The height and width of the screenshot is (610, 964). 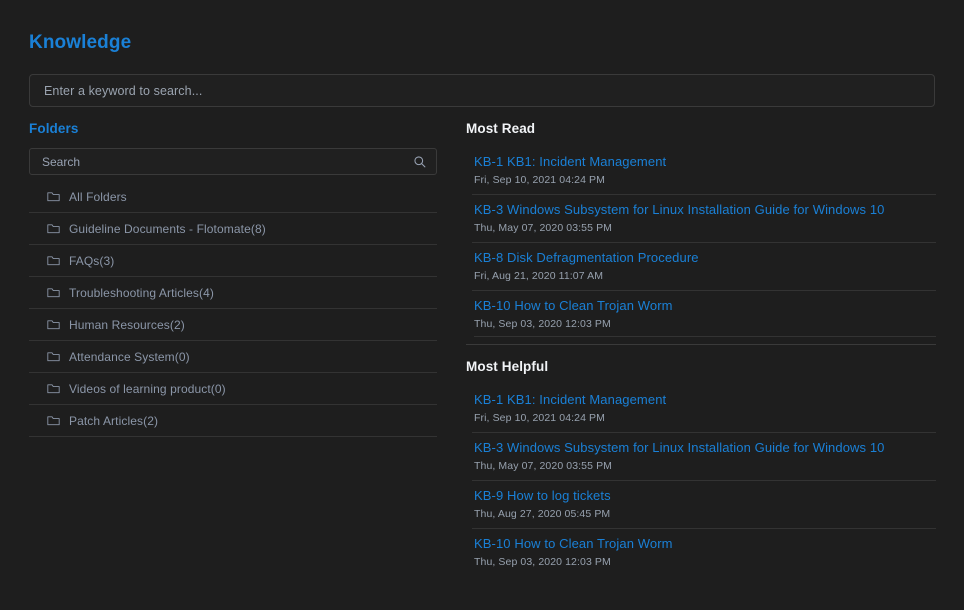 What do you see at coordinates (705, 258) in the screenshot?
I see `article-title-link: KB-8 Disk Defragmentation Procedure` at bounding box center [705, 258].